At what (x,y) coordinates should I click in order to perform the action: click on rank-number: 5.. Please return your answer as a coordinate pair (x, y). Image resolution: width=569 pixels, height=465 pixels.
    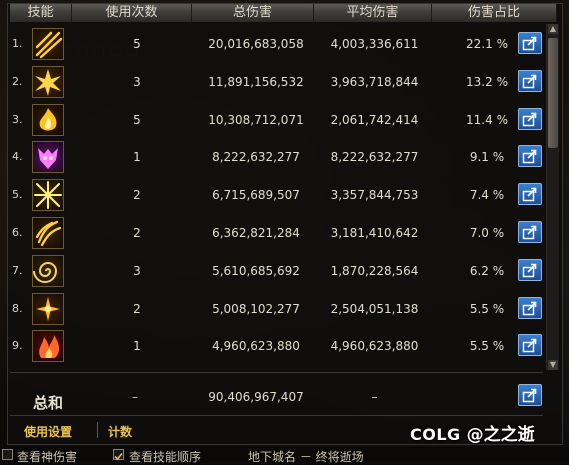
    Looking at the image, I should click on (17, 195).